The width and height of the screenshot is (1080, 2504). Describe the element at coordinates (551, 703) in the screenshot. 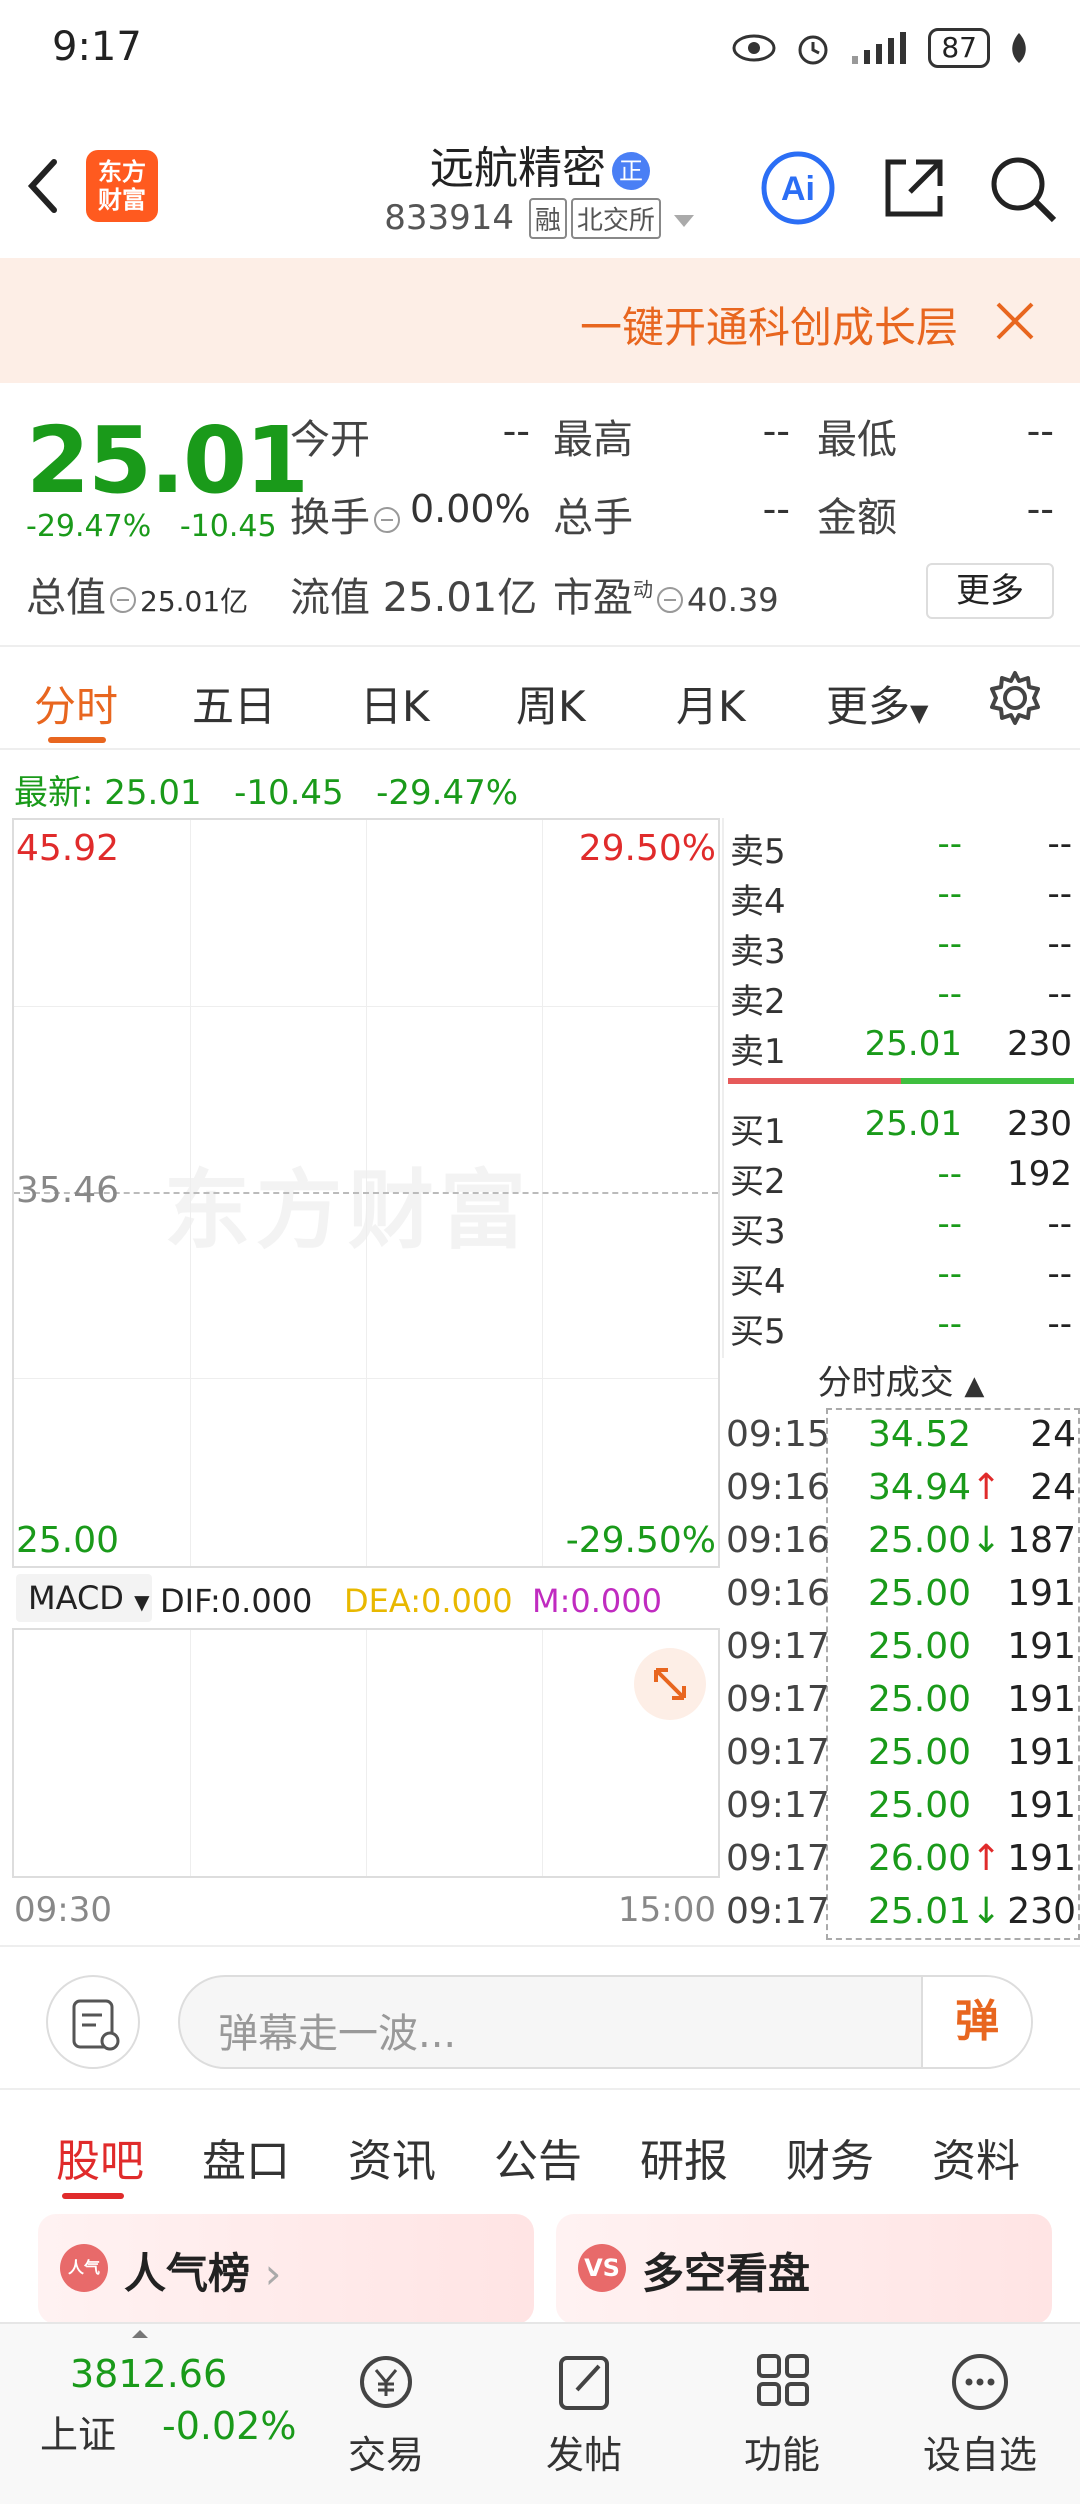

I see `tab-weekly-k: 周K` at that location.